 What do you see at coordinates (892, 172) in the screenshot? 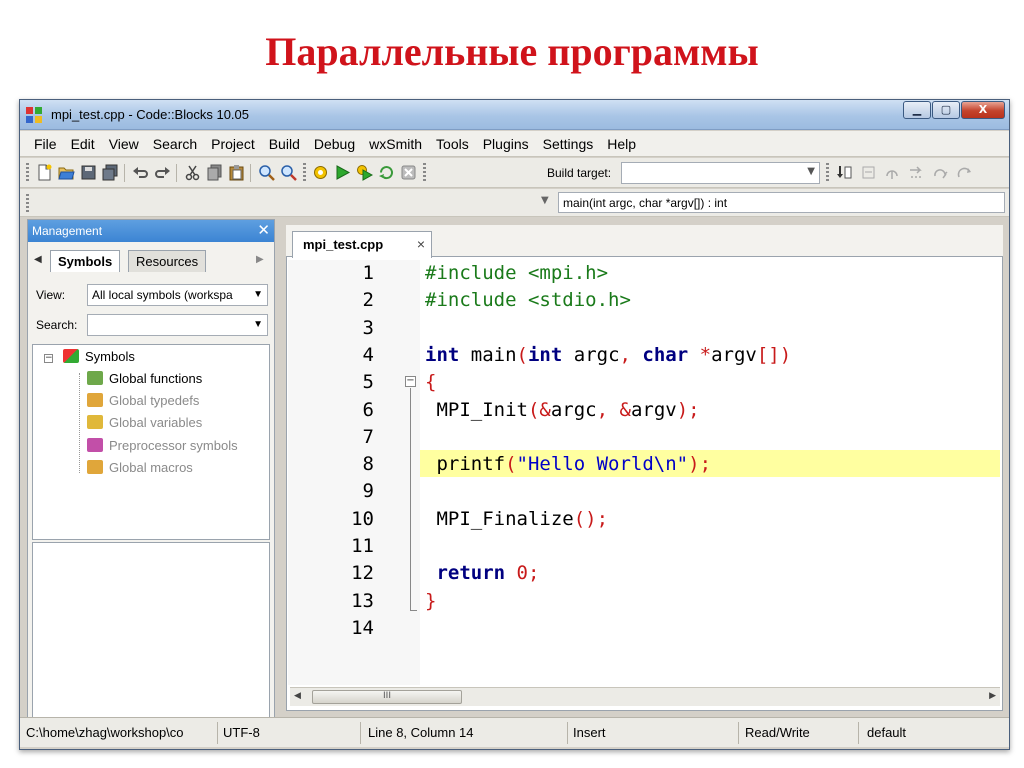
I see `step-into-icon` at bounding box center [892, 172].